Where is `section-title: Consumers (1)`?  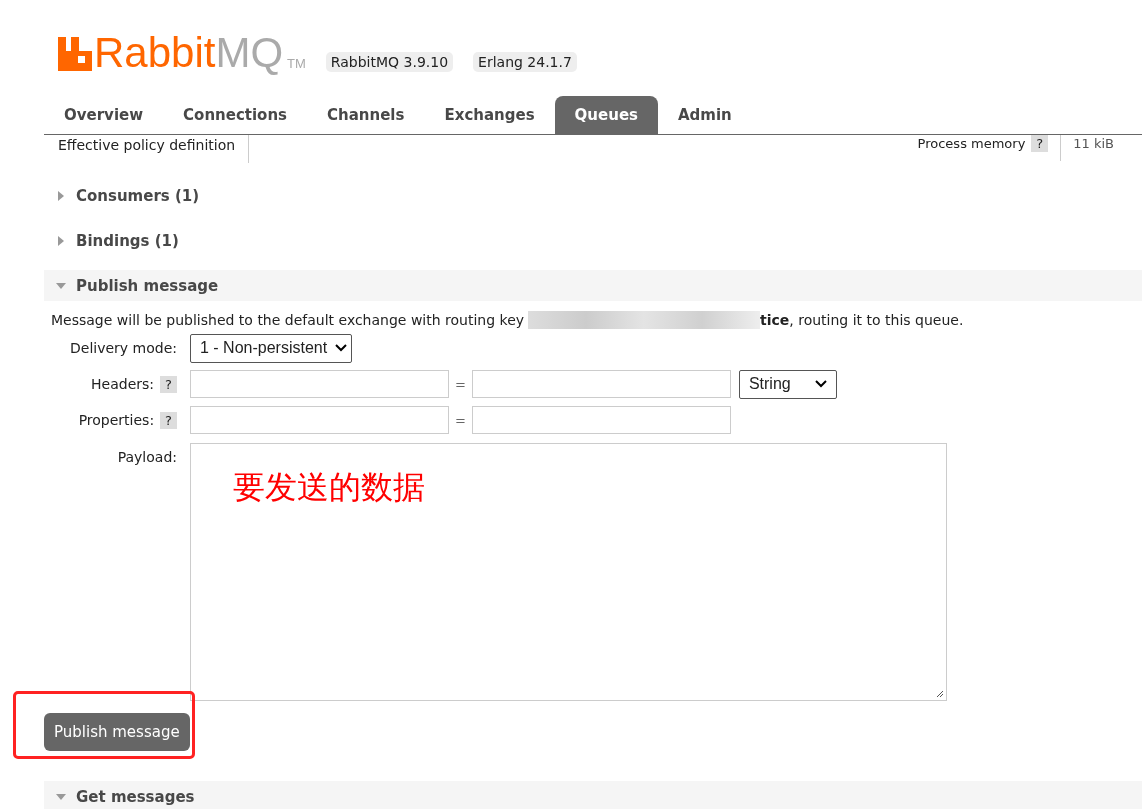 section-title: Consumers (1) is located at coordinates (138, 195).